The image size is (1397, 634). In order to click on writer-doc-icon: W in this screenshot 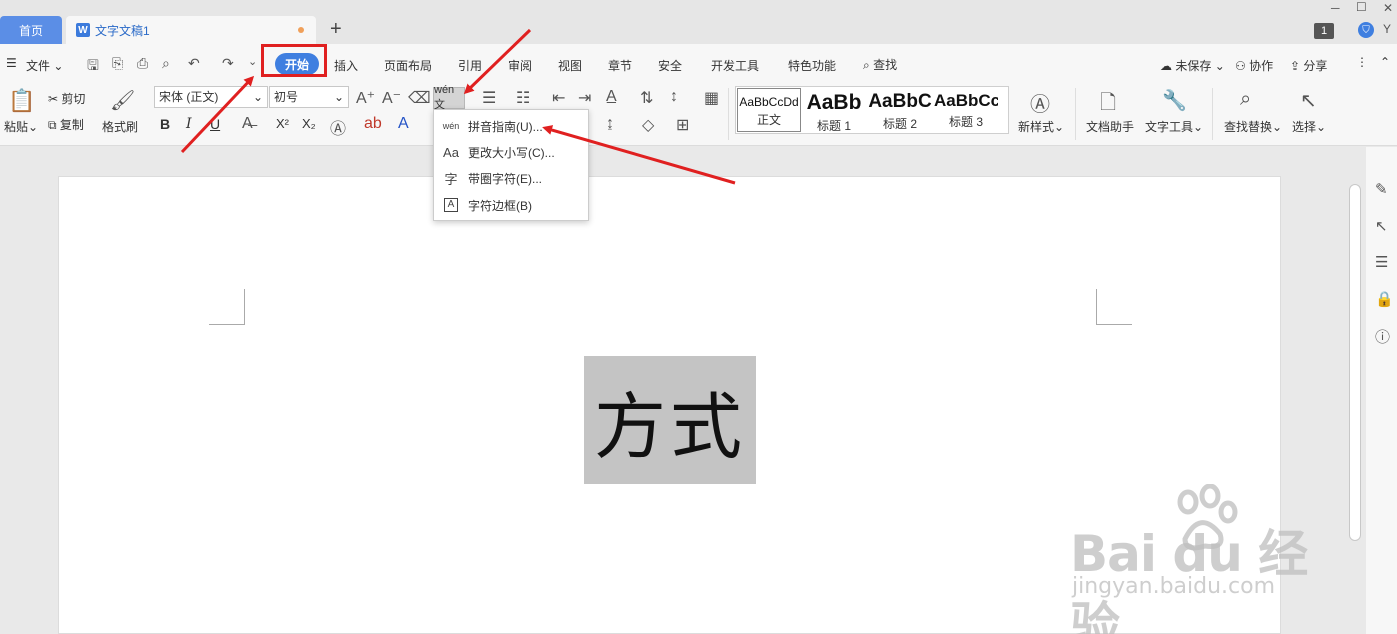, I will do `click(83, 30)`.